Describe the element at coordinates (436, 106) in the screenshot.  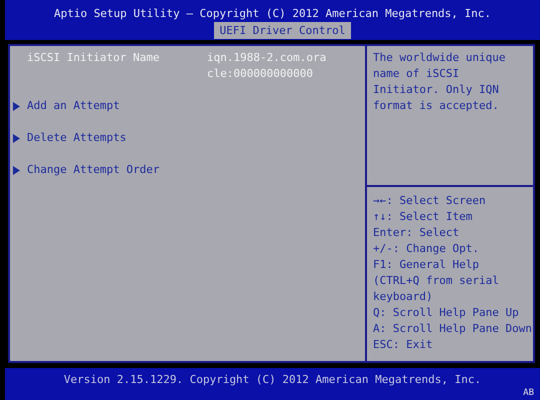
I see `help-text: format is accepted.` at that location.